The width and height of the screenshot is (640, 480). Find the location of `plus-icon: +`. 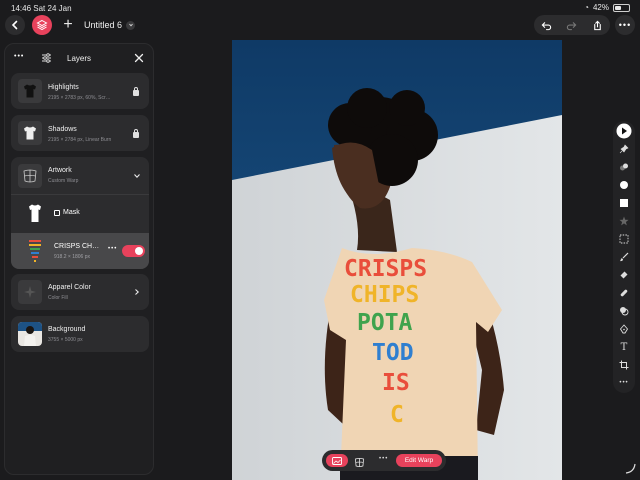

plus-icon: + is located at coordinates (68, 24).